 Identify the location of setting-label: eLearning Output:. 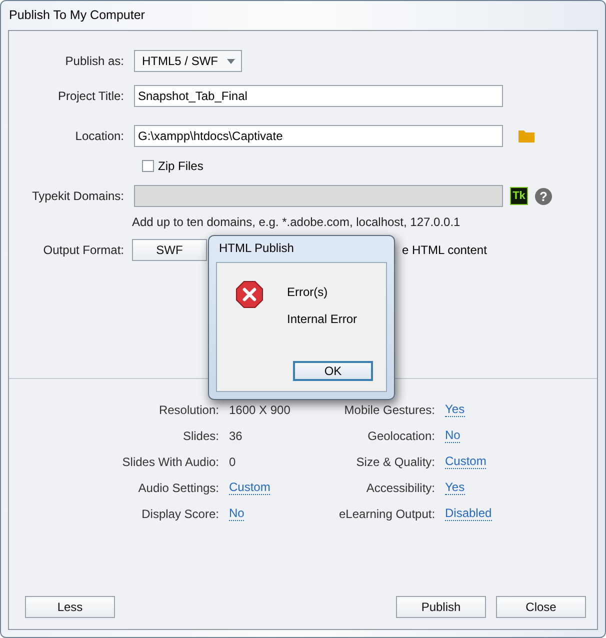
(387, 514).